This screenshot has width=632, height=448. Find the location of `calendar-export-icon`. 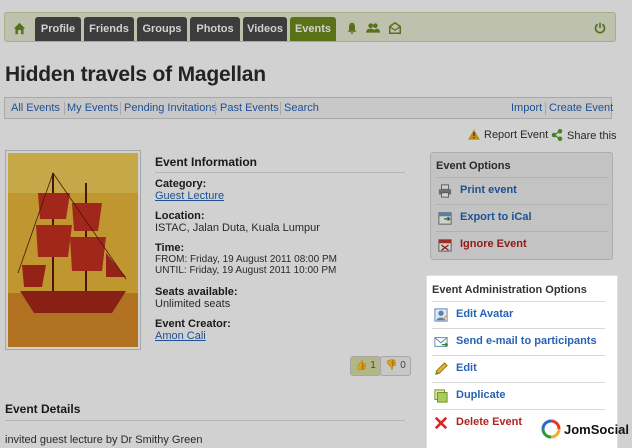

calendar-export-icon is located at coordinates (445, 218).